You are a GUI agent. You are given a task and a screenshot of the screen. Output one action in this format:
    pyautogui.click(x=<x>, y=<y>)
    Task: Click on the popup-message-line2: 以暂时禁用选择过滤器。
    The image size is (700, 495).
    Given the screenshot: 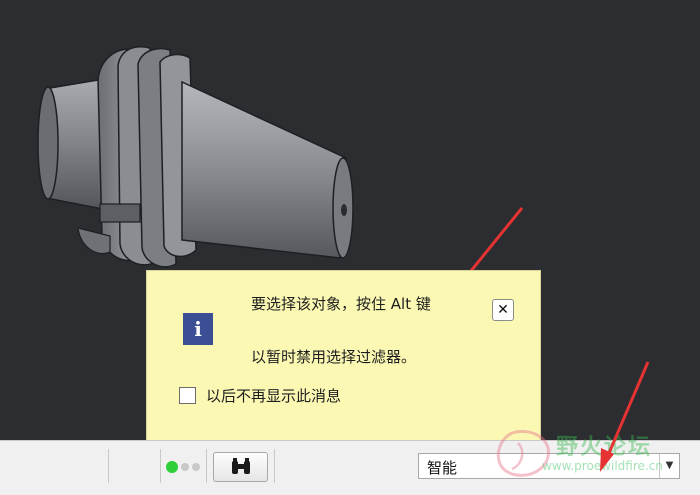 What is the action you would take?
    pyautogui.click(x=334, y=357)
    